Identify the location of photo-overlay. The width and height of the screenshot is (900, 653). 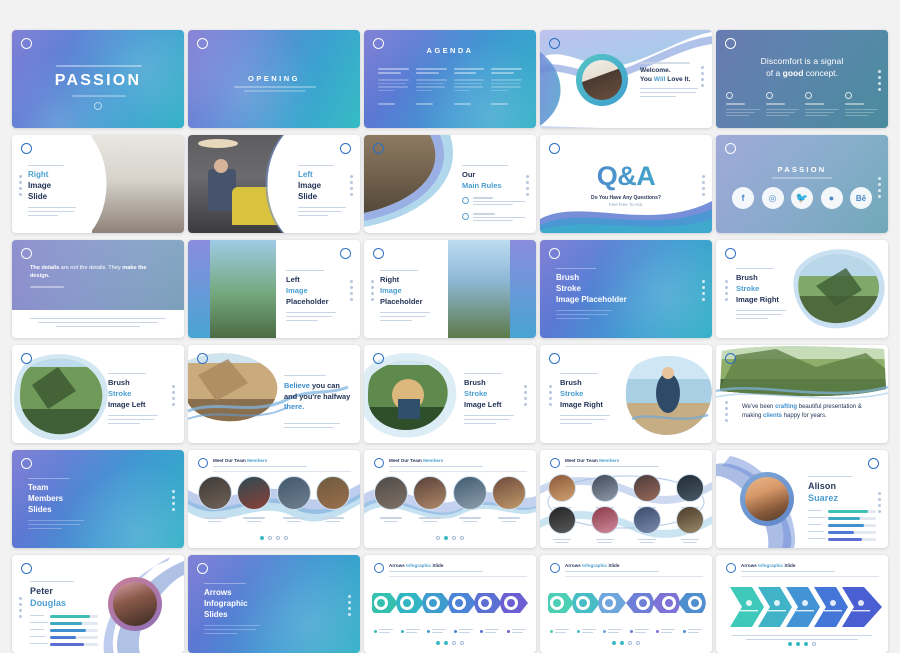
(802, 184).